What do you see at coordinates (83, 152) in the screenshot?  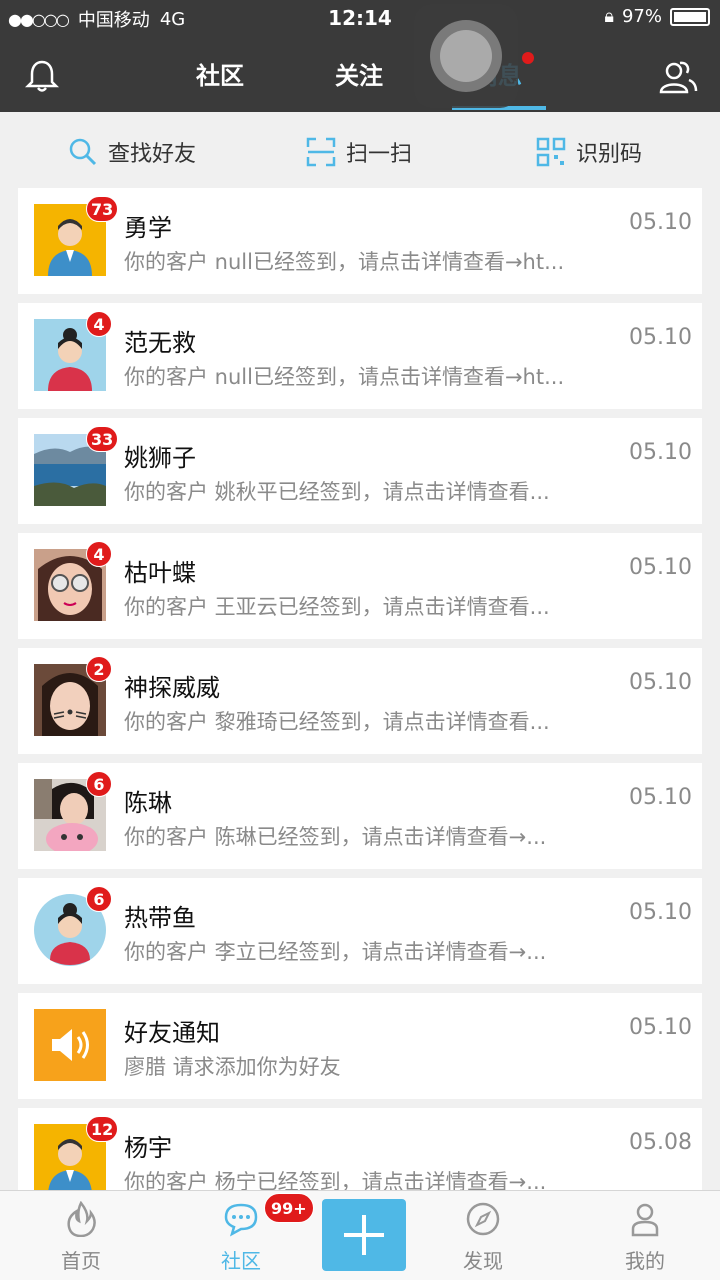 I see `search-icon` at bounding box center [83, 152].